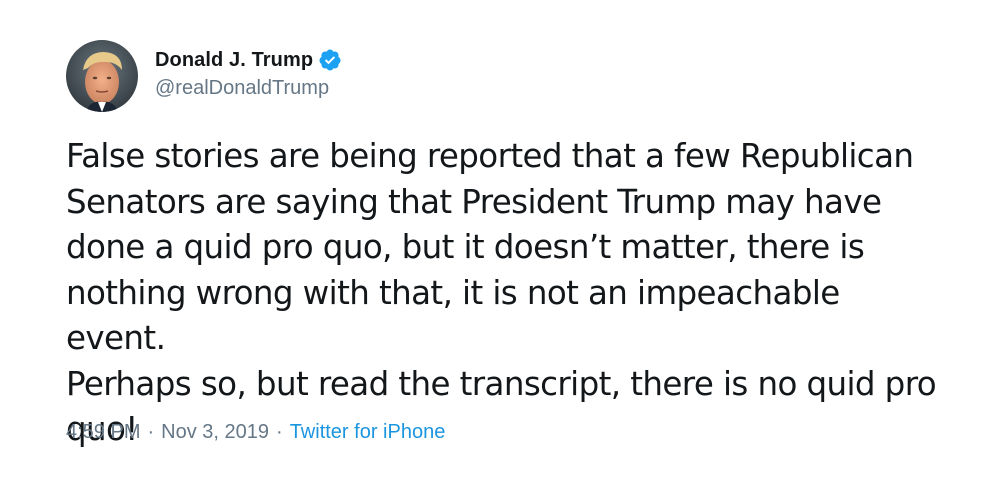  What do you see at coordinates (103, 432) in the screenshot?
I see `tweet-time: 4:59 PM` at bounding box center [103, 432].